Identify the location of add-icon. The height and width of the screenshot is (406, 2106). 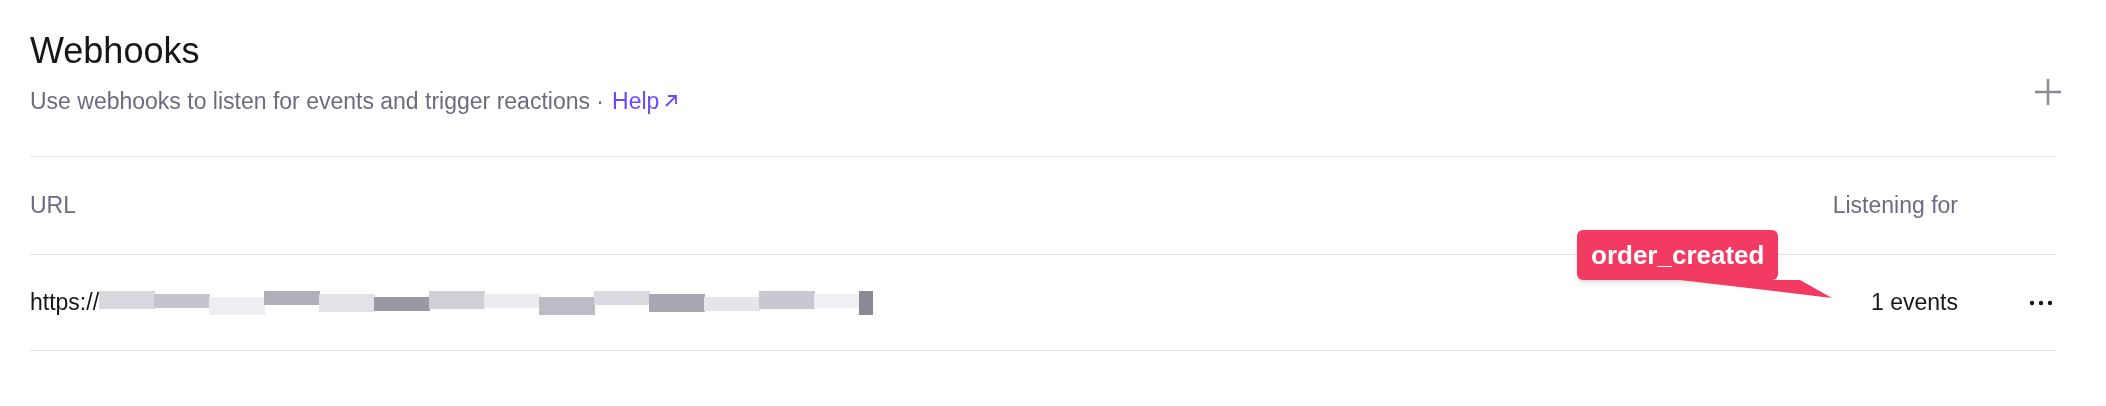
(2048, 92).